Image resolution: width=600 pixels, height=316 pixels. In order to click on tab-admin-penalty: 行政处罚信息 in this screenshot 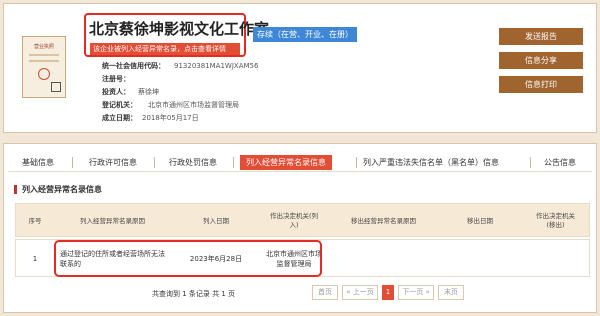, I will do `click(193, 162)`.